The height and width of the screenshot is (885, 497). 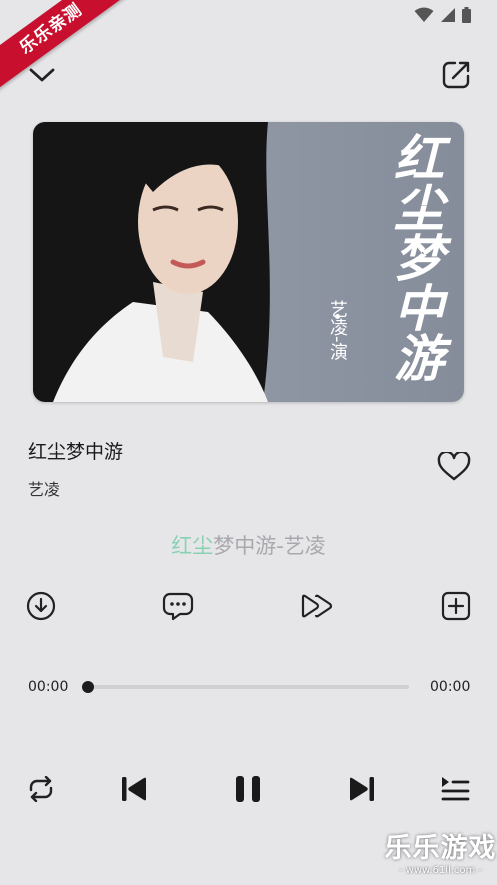 I want to click on download-icon, so click(x=41, y=606).